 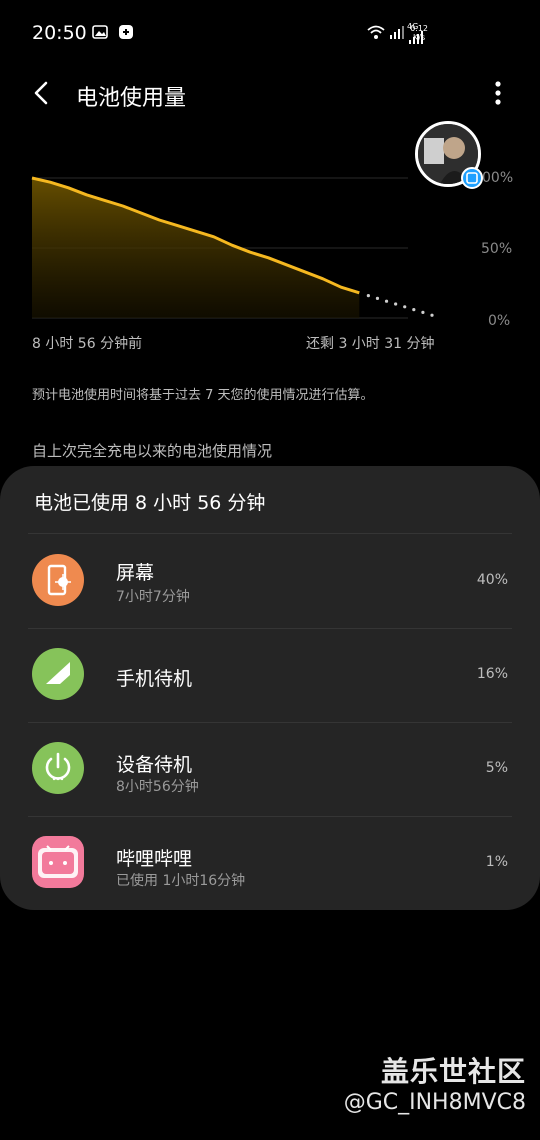 I want to click on y-tick-100: 00%, so click(x=498, y=178).